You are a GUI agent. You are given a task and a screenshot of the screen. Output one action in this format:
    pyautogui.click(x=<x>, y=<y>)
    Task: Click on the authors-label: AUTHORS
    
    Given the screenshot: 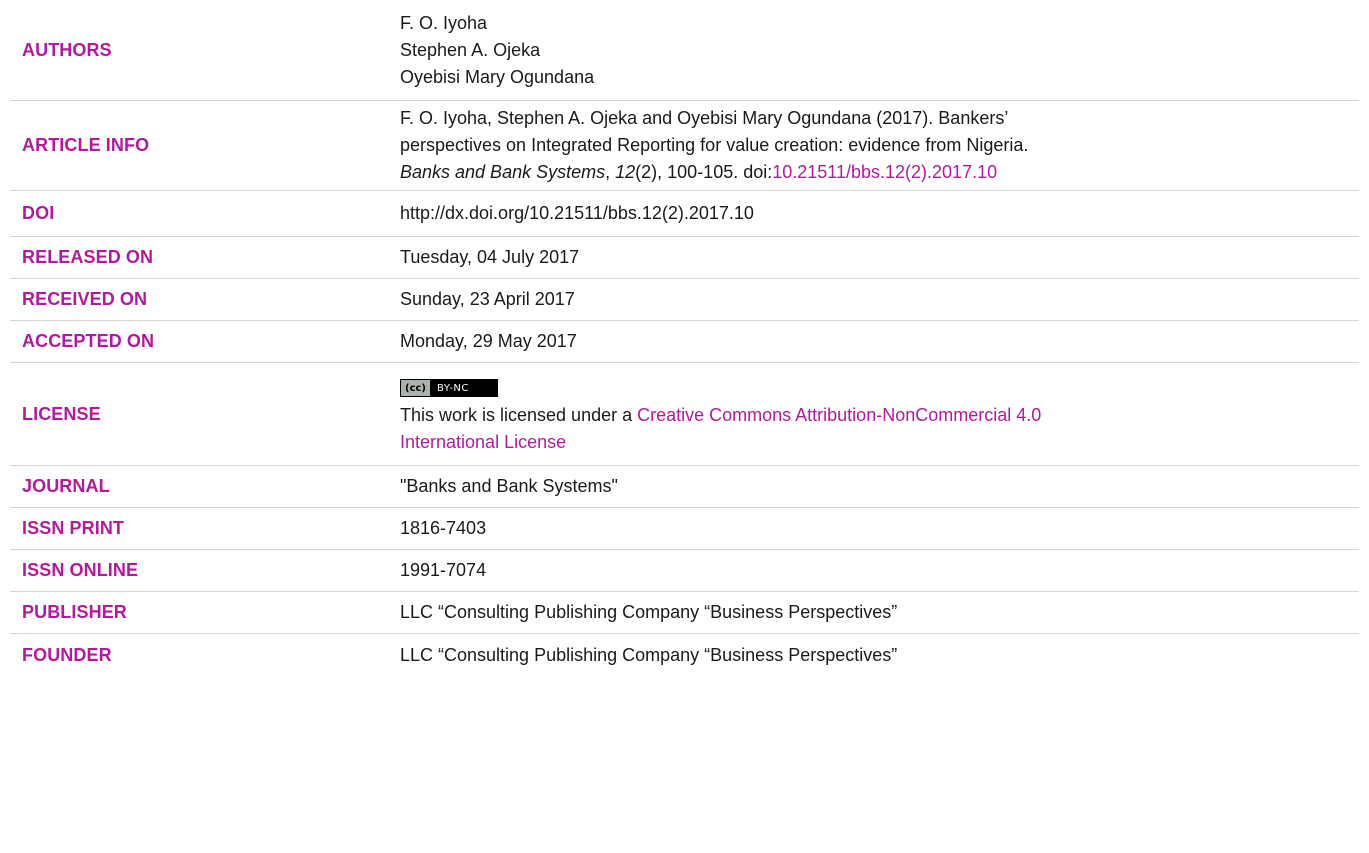 What is the action you would take?
    pyautogui.click(x=67, y=49)
    